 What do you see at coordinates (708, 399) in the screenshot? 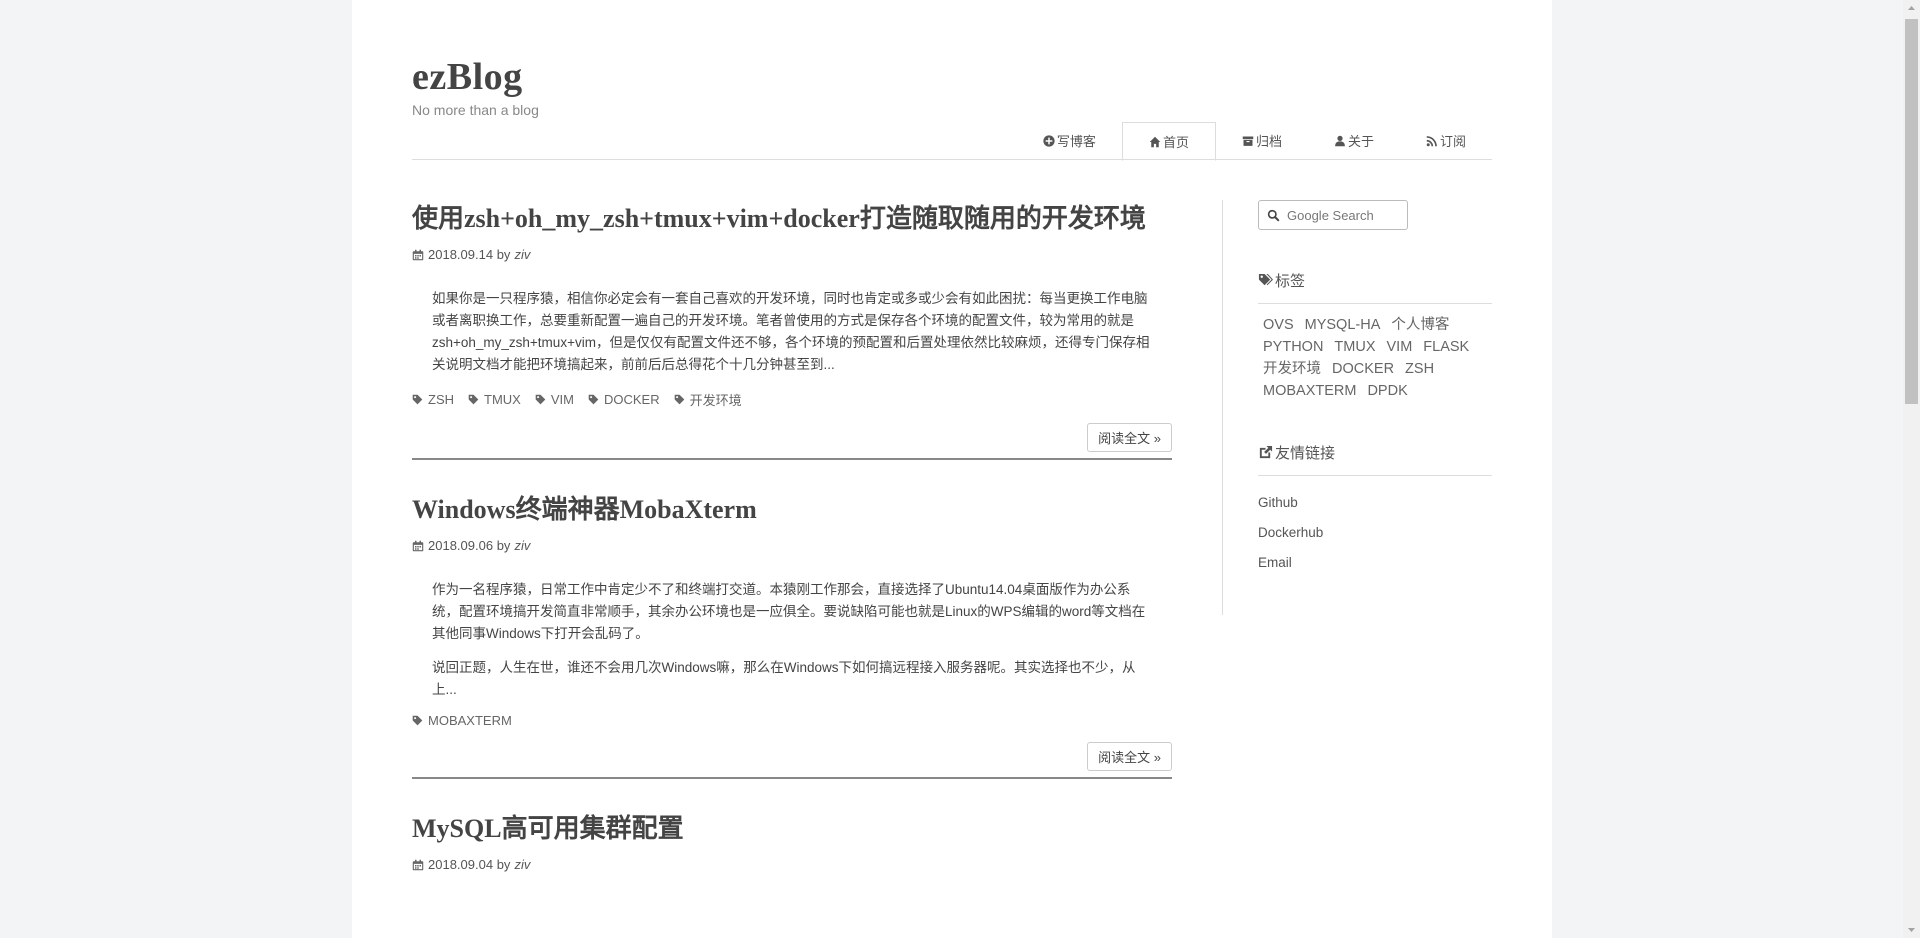
I see `post-tag: 开发环境` at bounding box center [708, 399].